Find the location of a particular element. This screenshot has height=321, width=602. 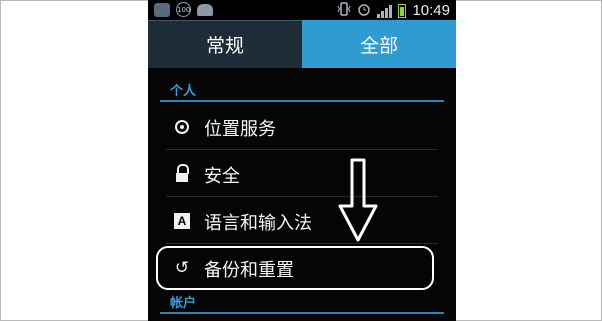

badge-icon: 100 is located at coordinates (183, 9).